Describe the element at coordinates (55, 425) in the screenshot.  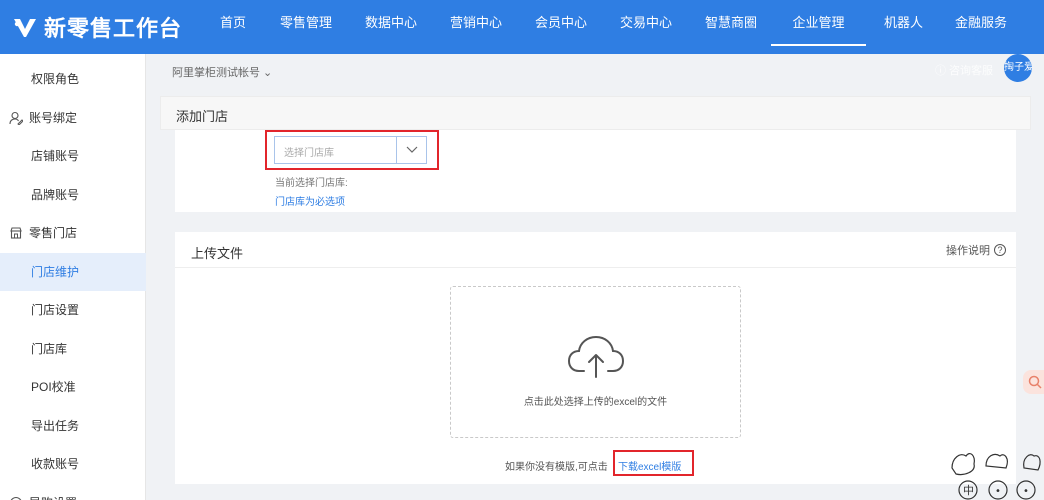
I see `sidebar-item-label: 导出任务` at that location.